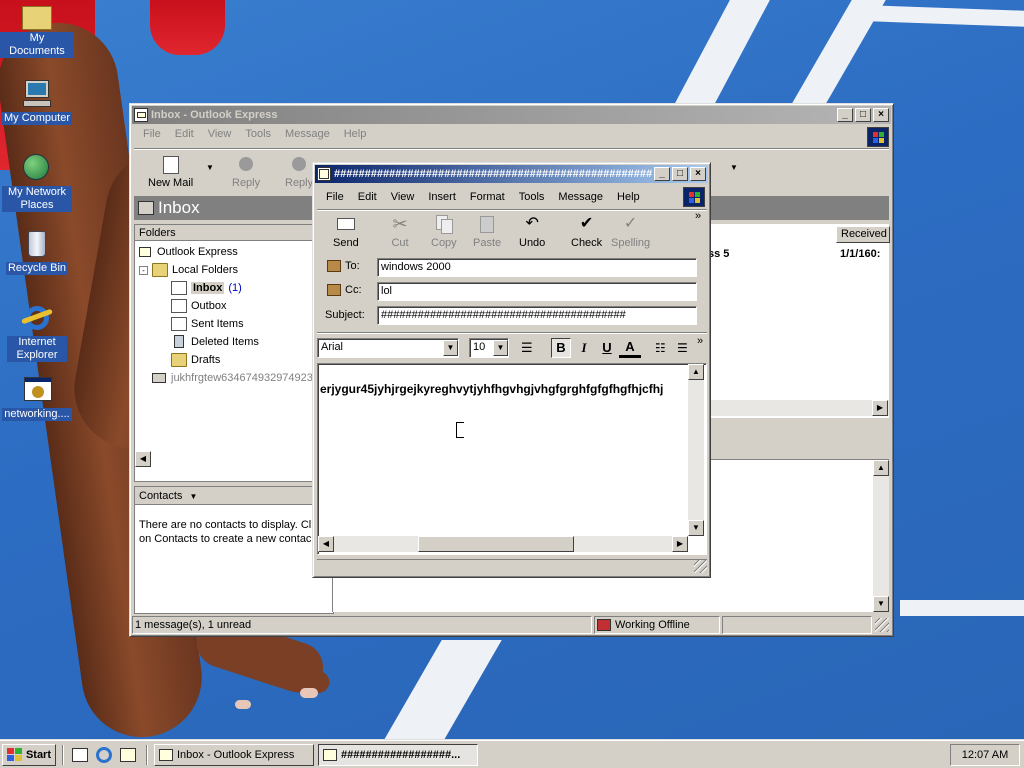 The height and width of the screenshot is (768, 1024). I want to click on body-scroll-right: ▶, so click(680, 544).